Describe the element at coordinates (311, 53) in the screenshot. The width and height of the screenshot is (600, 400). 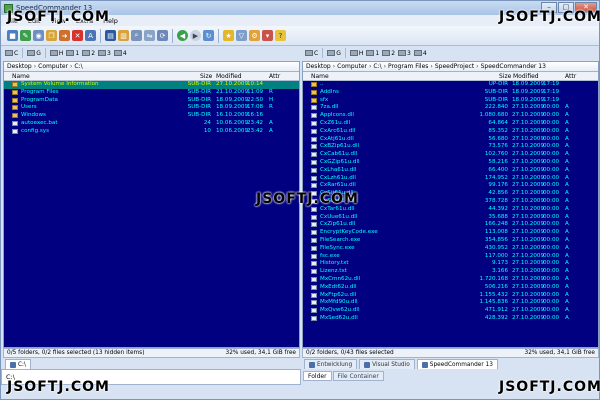
I see `drive-c-right: C` at that location.